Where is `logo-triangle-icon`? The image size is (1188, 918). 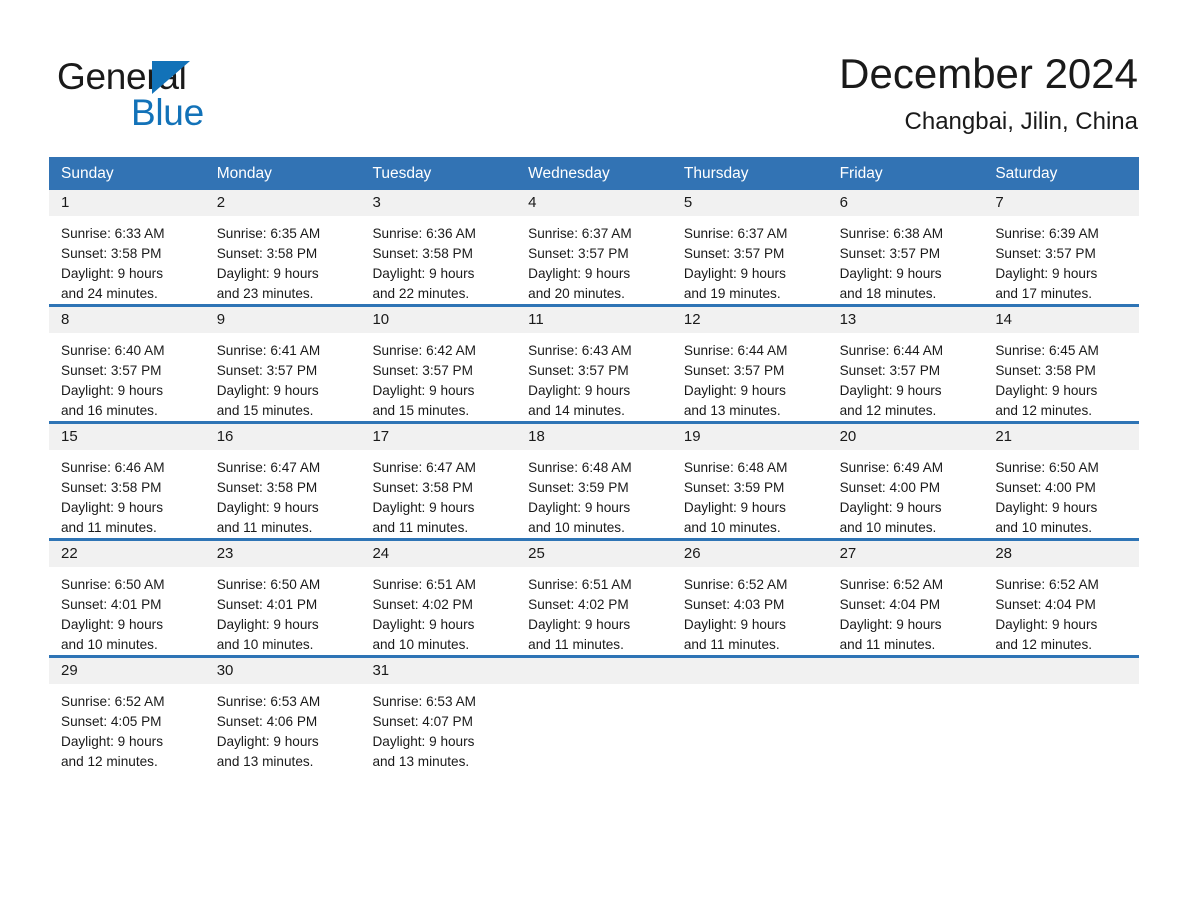 logo-triangle-icon is located at coordinates (171, 77).